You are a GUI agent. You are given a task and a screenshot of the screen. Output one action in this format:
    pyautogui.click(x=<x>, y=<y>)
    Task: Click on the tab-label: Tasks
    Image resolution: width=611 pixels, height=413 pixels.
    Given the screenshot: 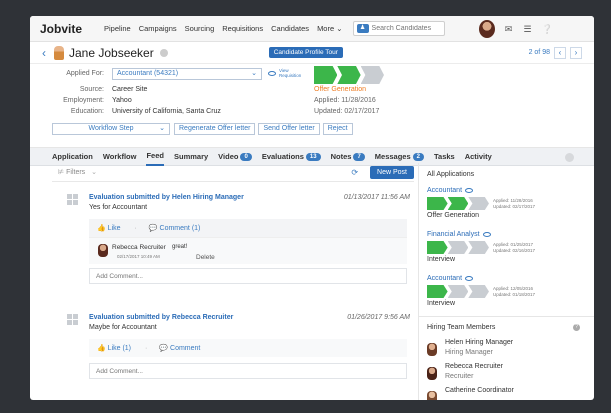 What is the action you would take?
    pyautogui.click(x=444, y=156)
    